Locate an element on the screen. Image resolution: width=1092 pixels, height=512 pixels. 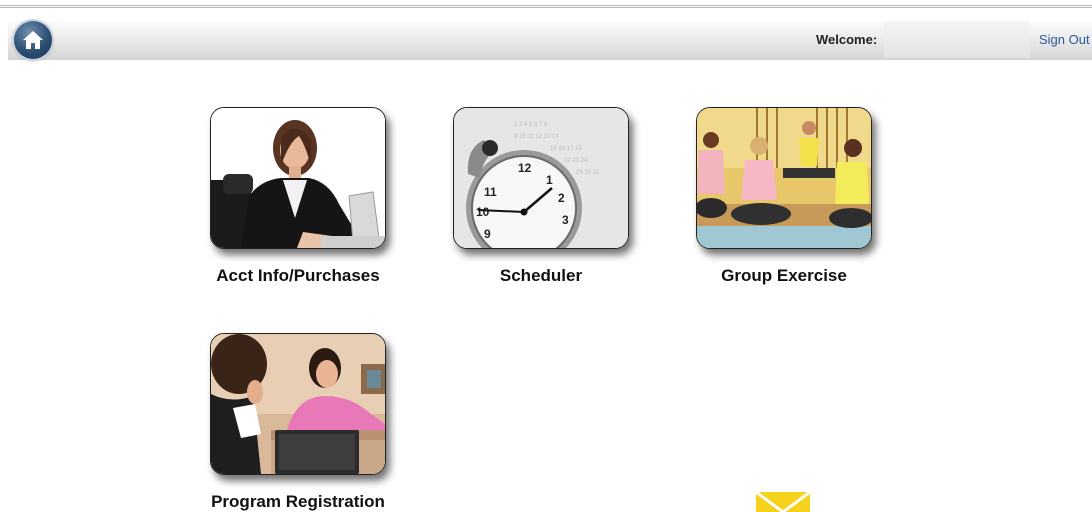
sign-out-link: Sign Out is located at coordinates (1064, 39).